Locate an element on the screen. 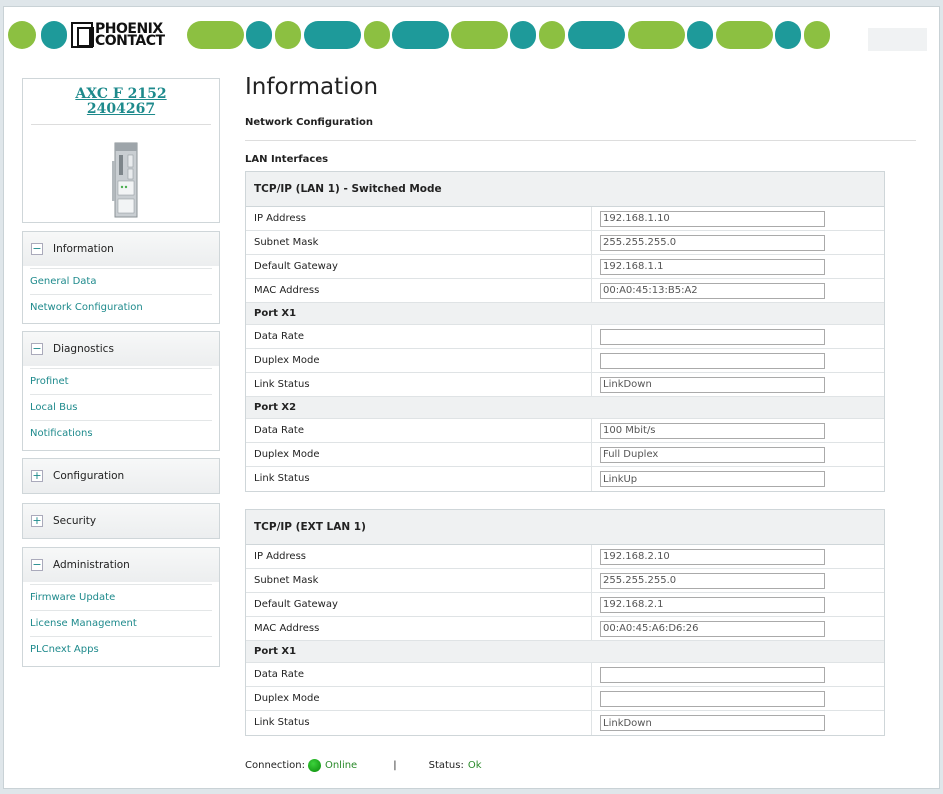 The width and height of the screenshot is (943, 794). port-title: Port X1 is located at coordinates (565, 314).